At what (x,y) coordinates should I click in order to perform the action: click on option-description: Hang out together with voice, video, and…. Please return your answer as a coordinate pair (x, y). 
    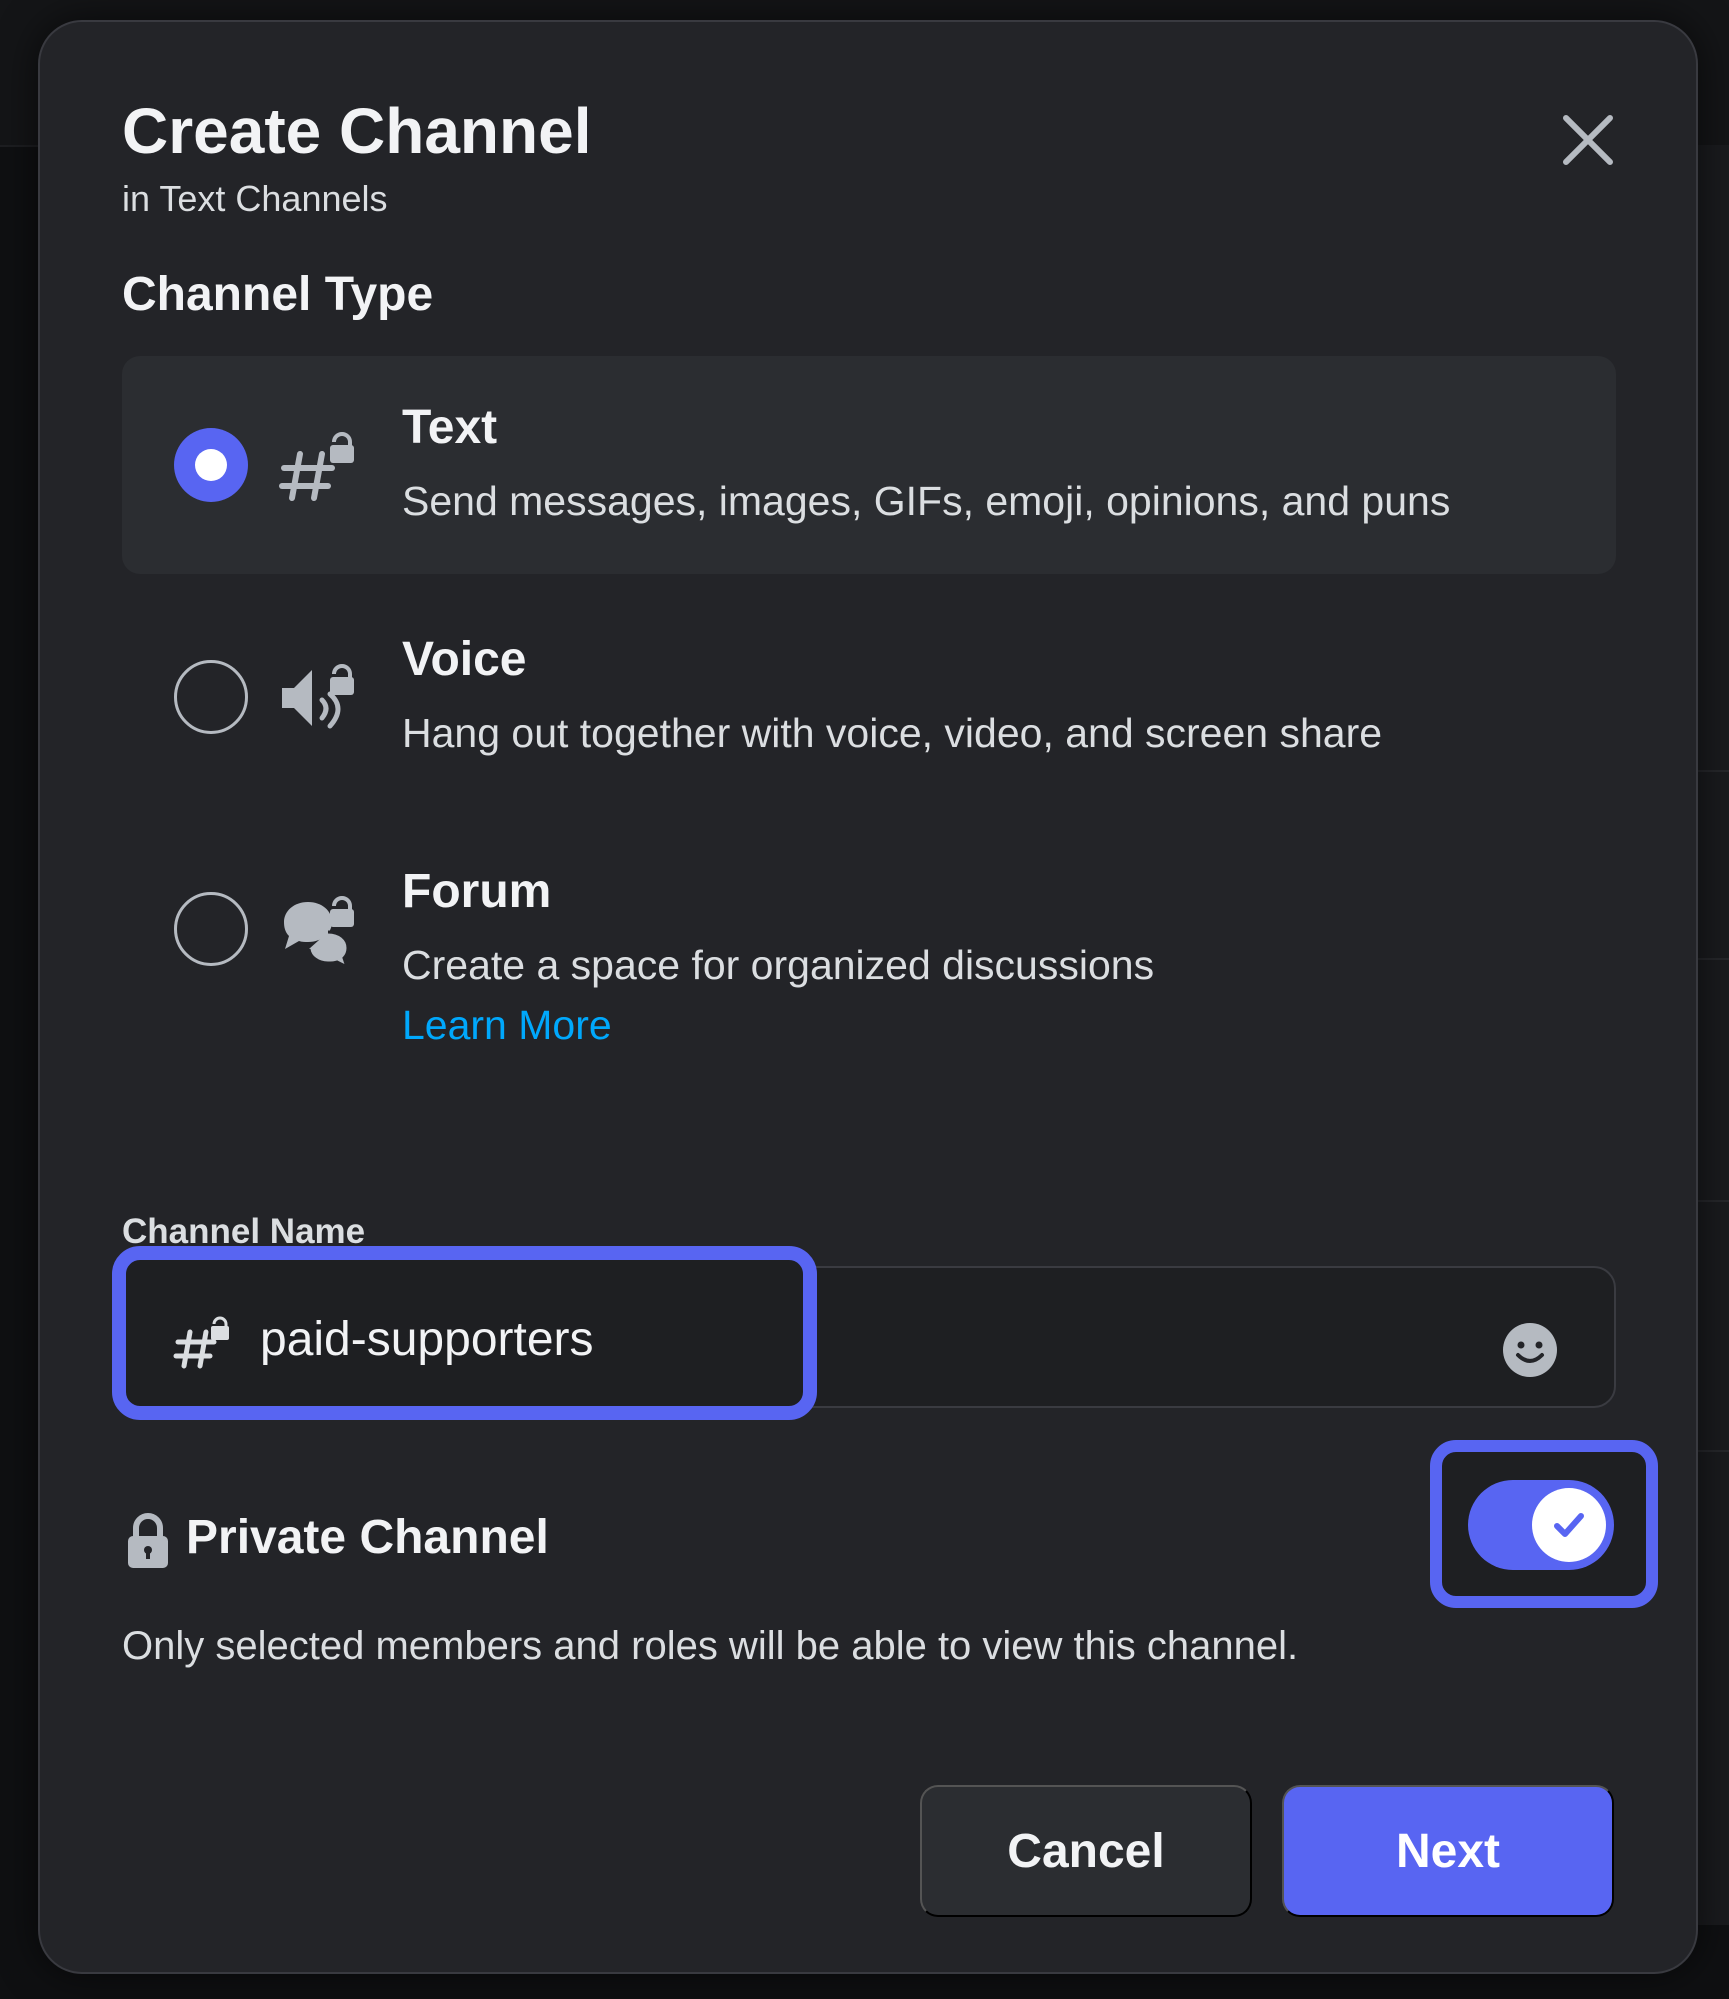
    Looking at the image, I should click on (892, 733).